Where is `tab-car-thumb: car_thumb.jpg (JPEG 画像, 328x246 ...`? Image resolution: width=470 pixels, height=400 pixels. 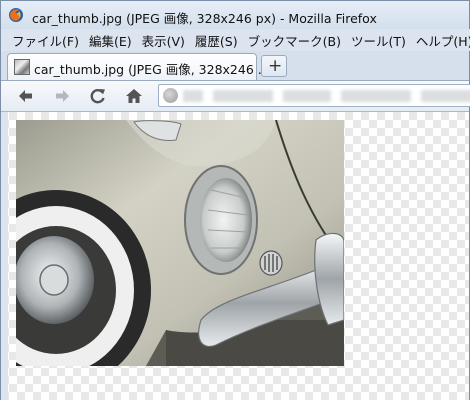 tab-car-thumb: car_thumb.jpg (JPEG 画像, 328x246 ... is located at coordinates (138, 66).